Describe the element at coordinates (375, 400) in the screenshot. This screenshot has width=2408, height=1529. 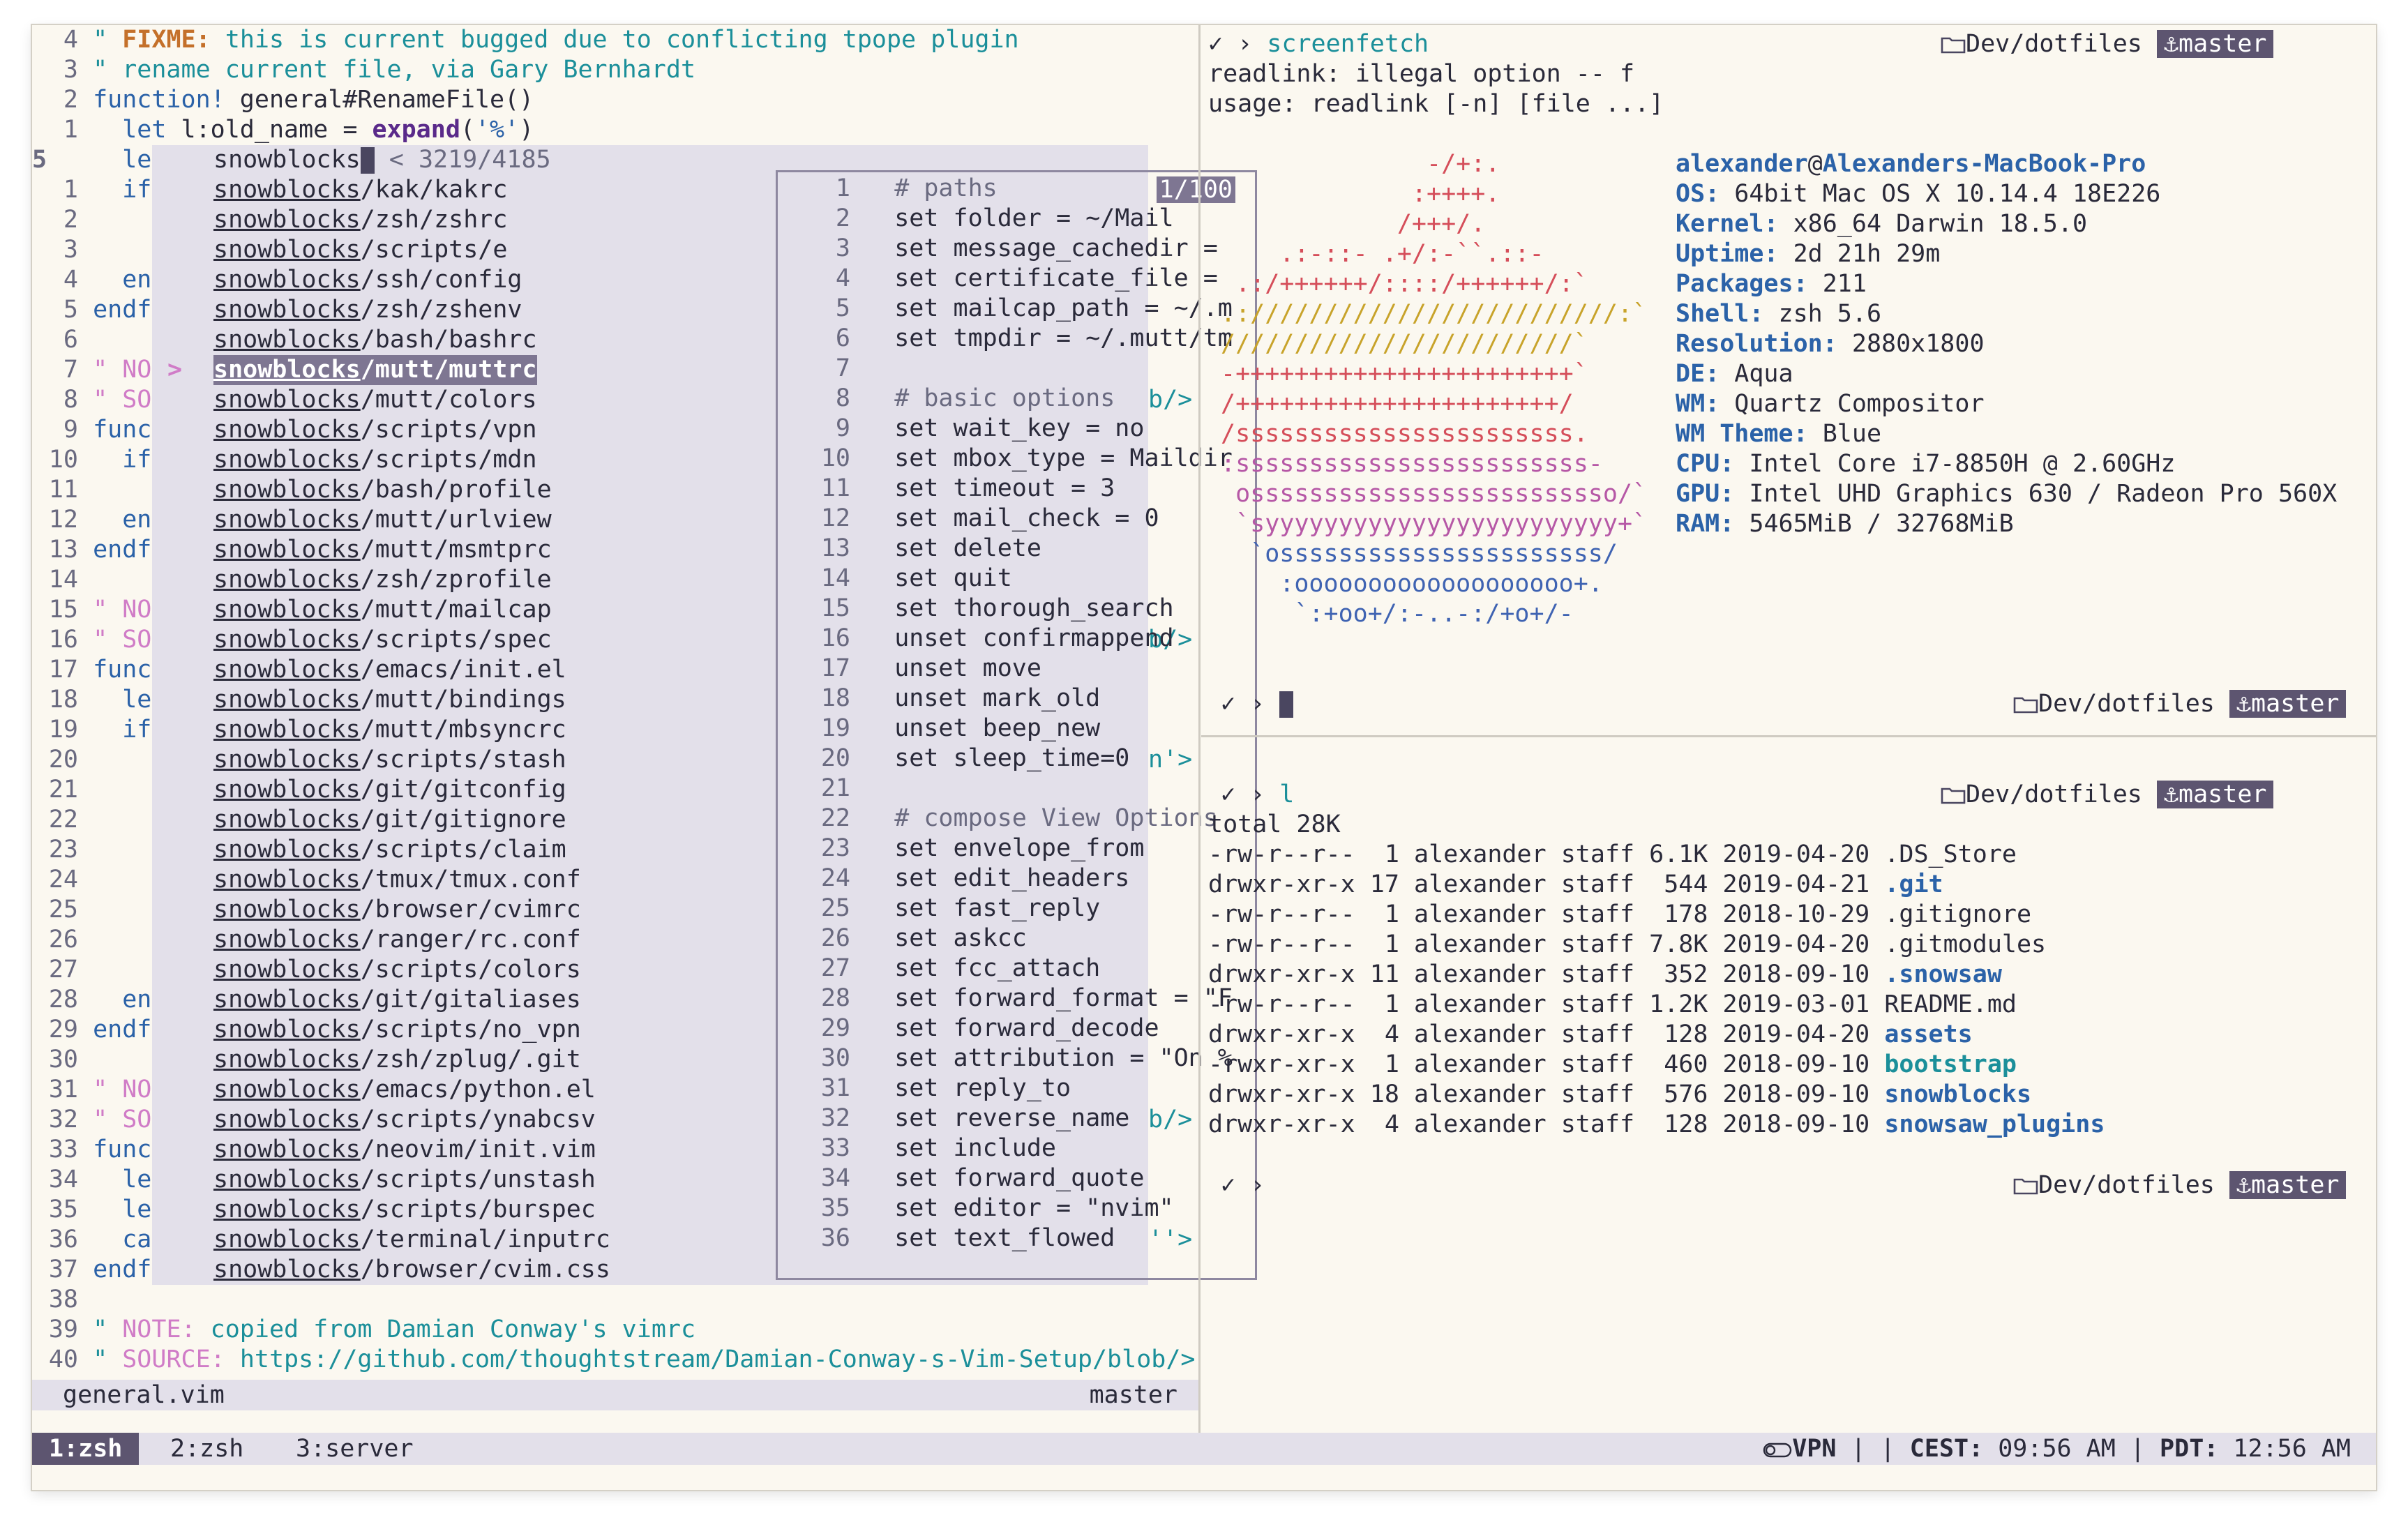
I see `fzf-result-item: snowblocks/mutt/colors` at that location.